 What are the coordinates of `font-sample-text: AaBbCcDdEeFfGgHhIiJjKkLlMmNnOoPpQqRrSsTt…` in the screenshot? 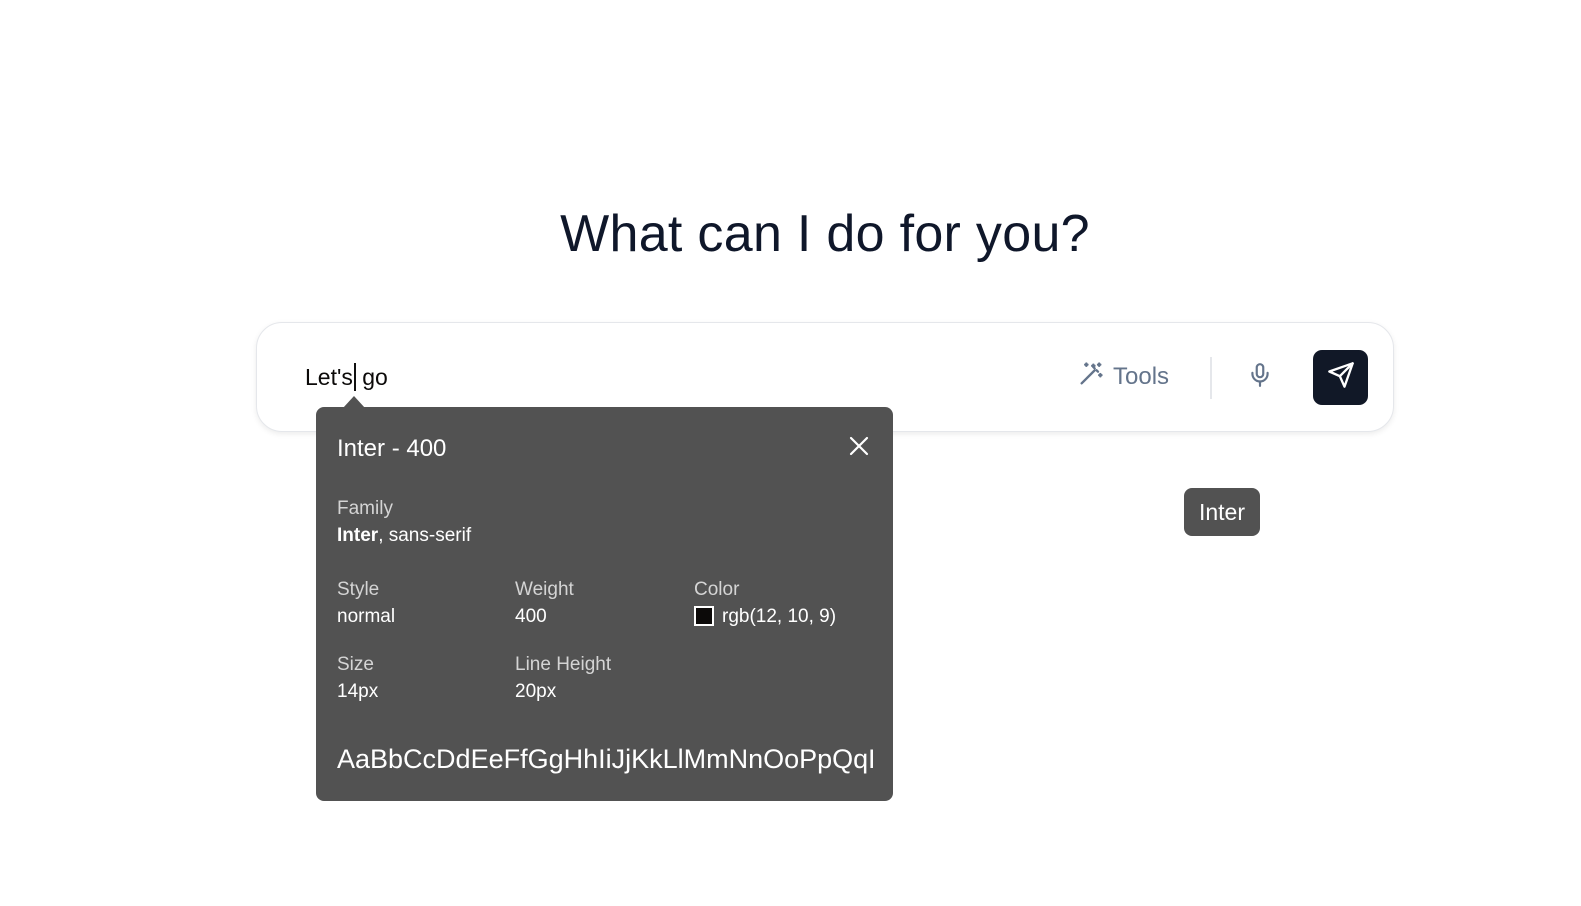 It's located at (605, 759).